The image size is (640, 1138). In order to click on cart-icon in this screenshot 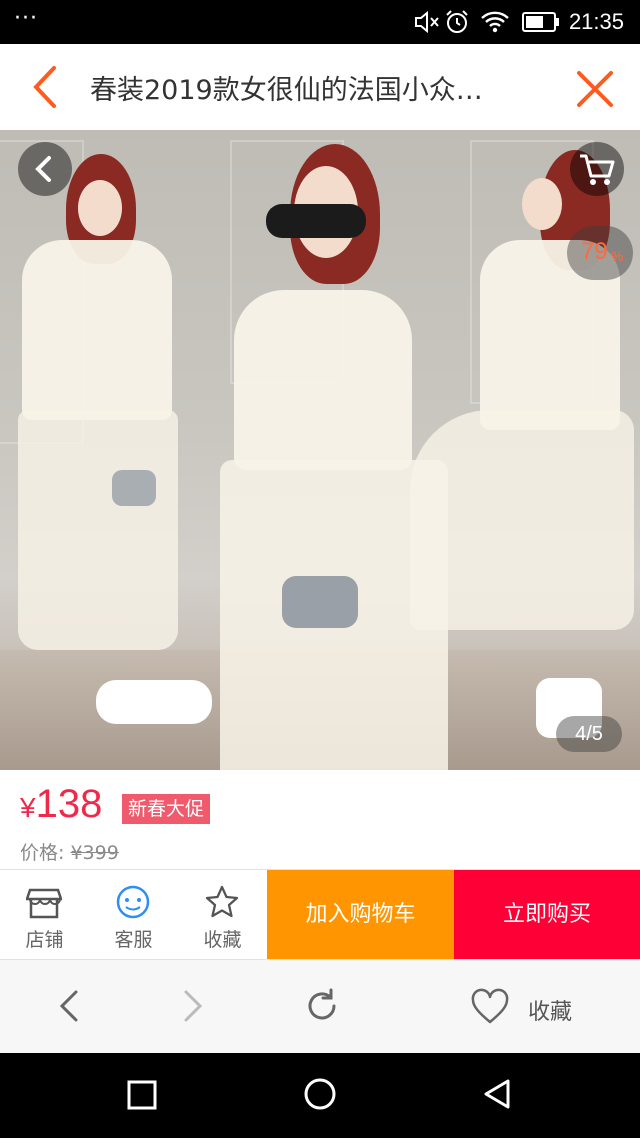, I will do `click(597, 169)`.